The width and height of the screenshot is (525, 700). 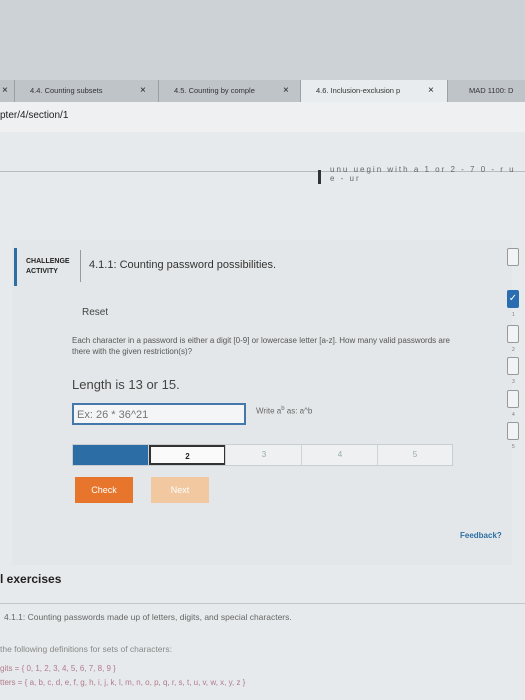 What do you see at coordinates (80, 266) in the screenshot?
I see `badge-divider` at bounding box center [80, 266].